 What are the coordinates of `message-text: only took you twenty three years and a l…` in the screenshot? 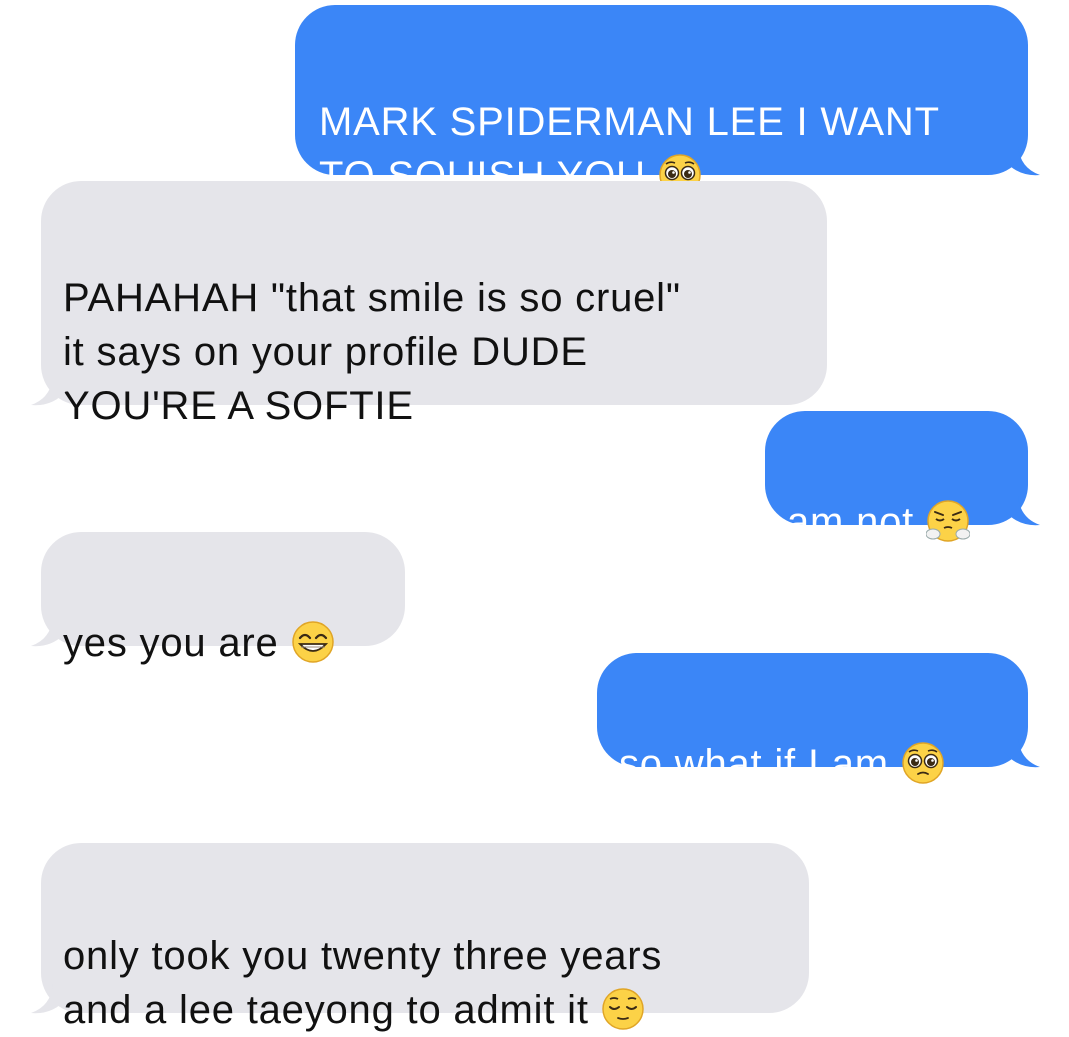 It's located at (363, 983).